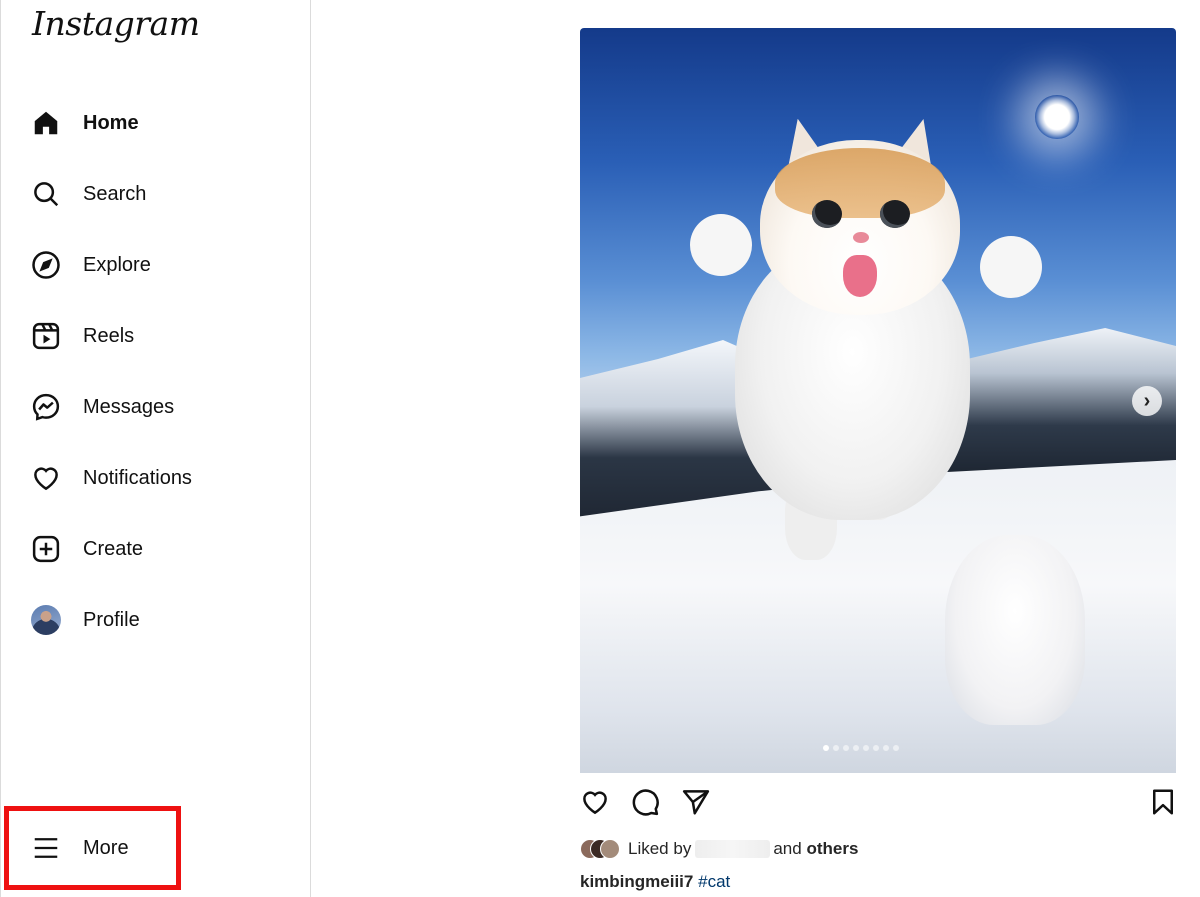 This screenshot has width=1200, height=897. I want to click on reels-icon, so click(46, 336).